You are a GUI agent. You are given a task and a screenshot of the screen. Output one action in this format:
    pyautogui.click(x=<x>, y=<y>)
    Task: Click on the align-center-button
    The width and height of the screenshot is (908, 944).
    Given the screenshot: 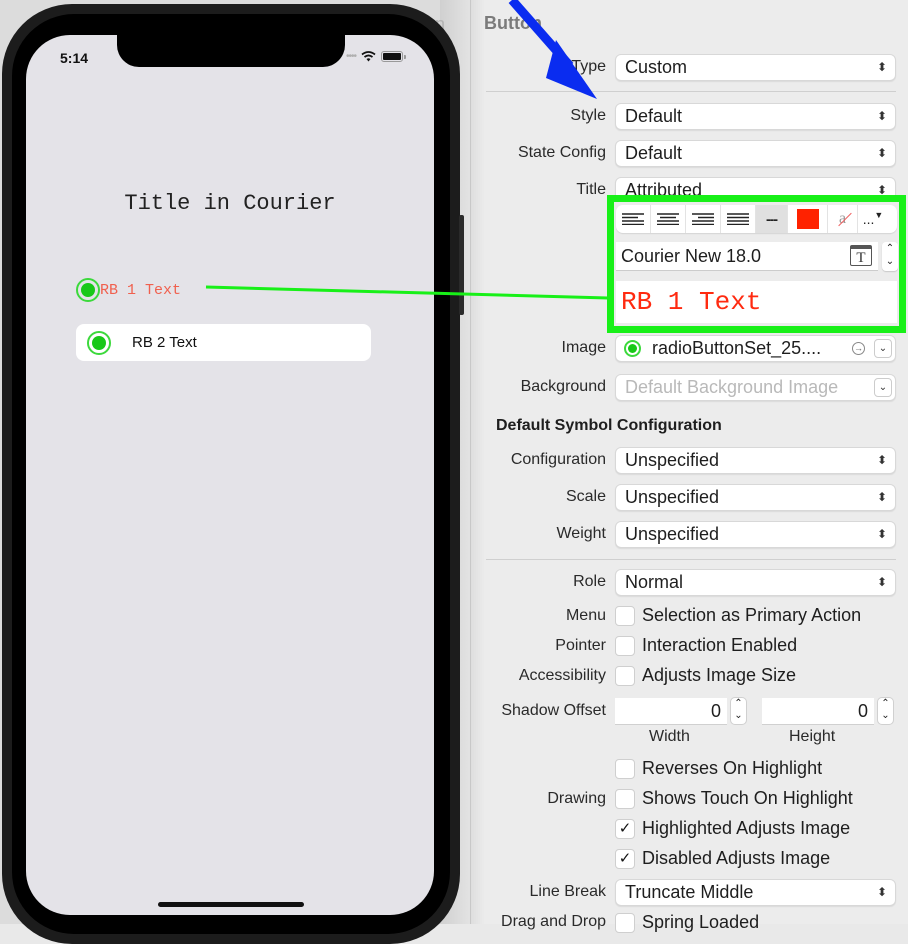 What is the action you would take?
    pyautogui.click(x=668, y=219)
    